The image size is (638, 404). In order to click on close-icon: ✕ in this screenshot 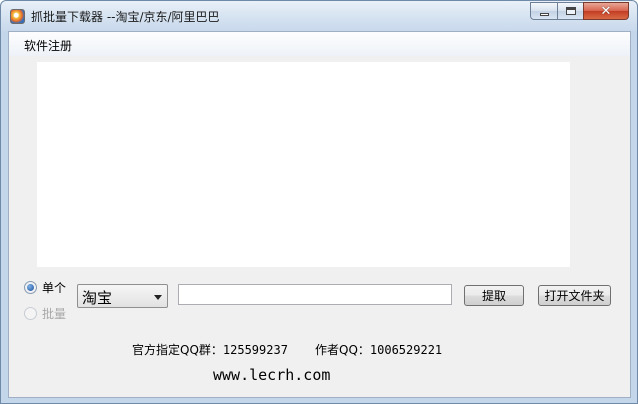, I will do `click(606, 11)`.